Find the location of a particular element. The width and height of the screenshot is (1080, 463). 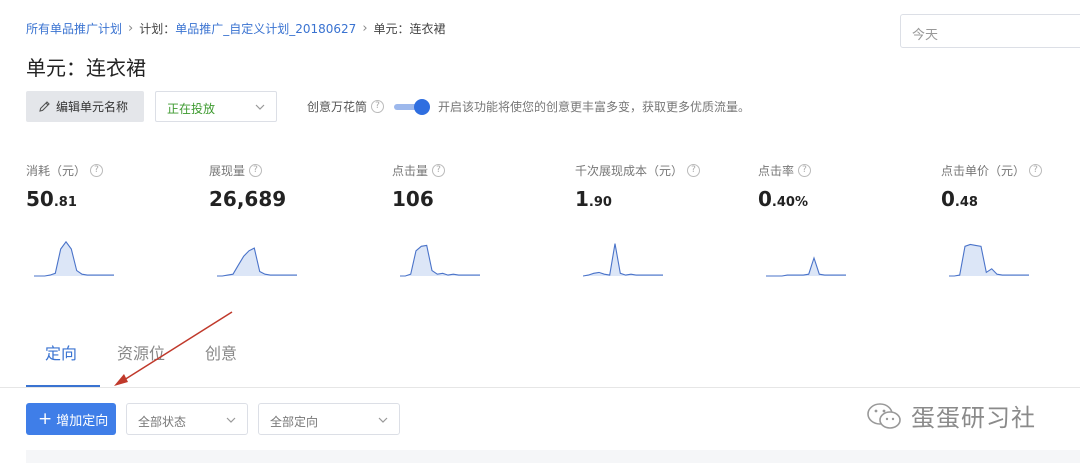

annotation-arrow is located at coordinates (173, 348).